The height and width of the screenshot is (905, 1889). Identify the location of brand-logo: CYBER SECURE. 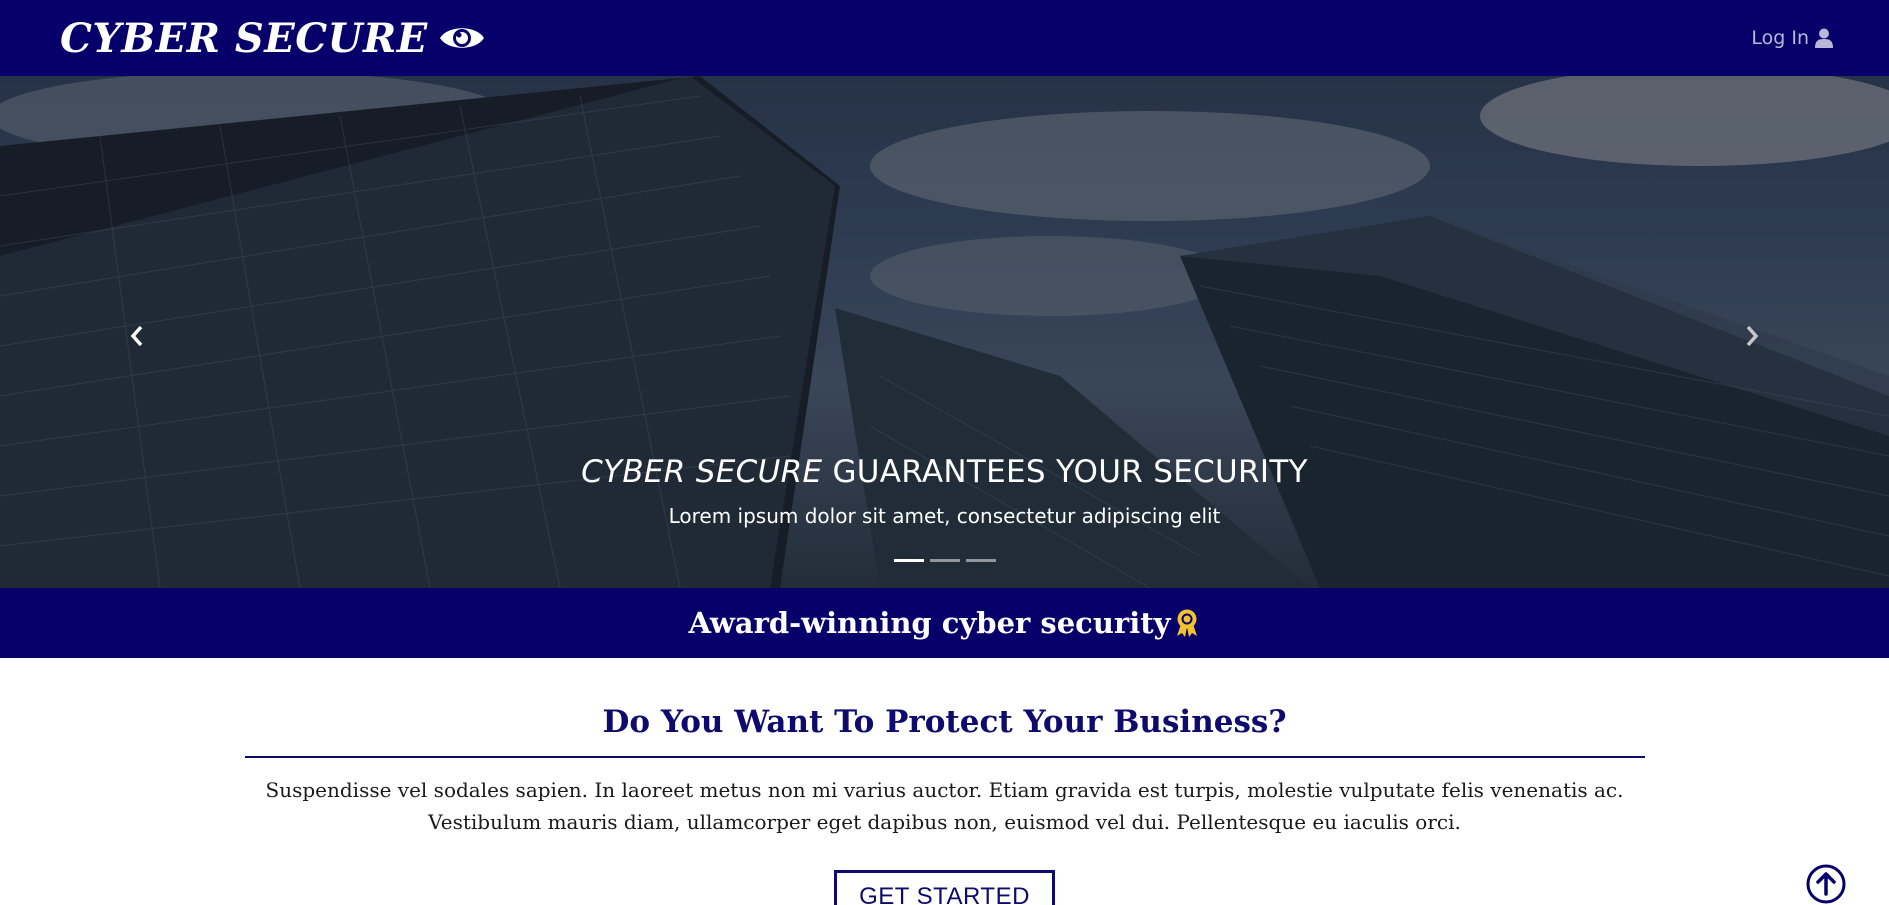
(273, 38).